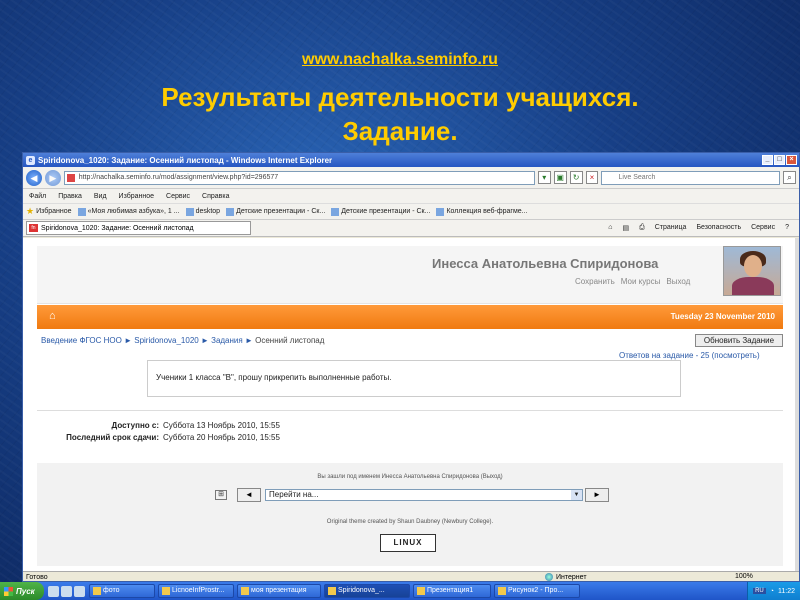 This screenshot has height=600, width=800. Describe the element at coordinates (625, 228) in the screenshot. I see `feeds-icon: ▤` at that location.